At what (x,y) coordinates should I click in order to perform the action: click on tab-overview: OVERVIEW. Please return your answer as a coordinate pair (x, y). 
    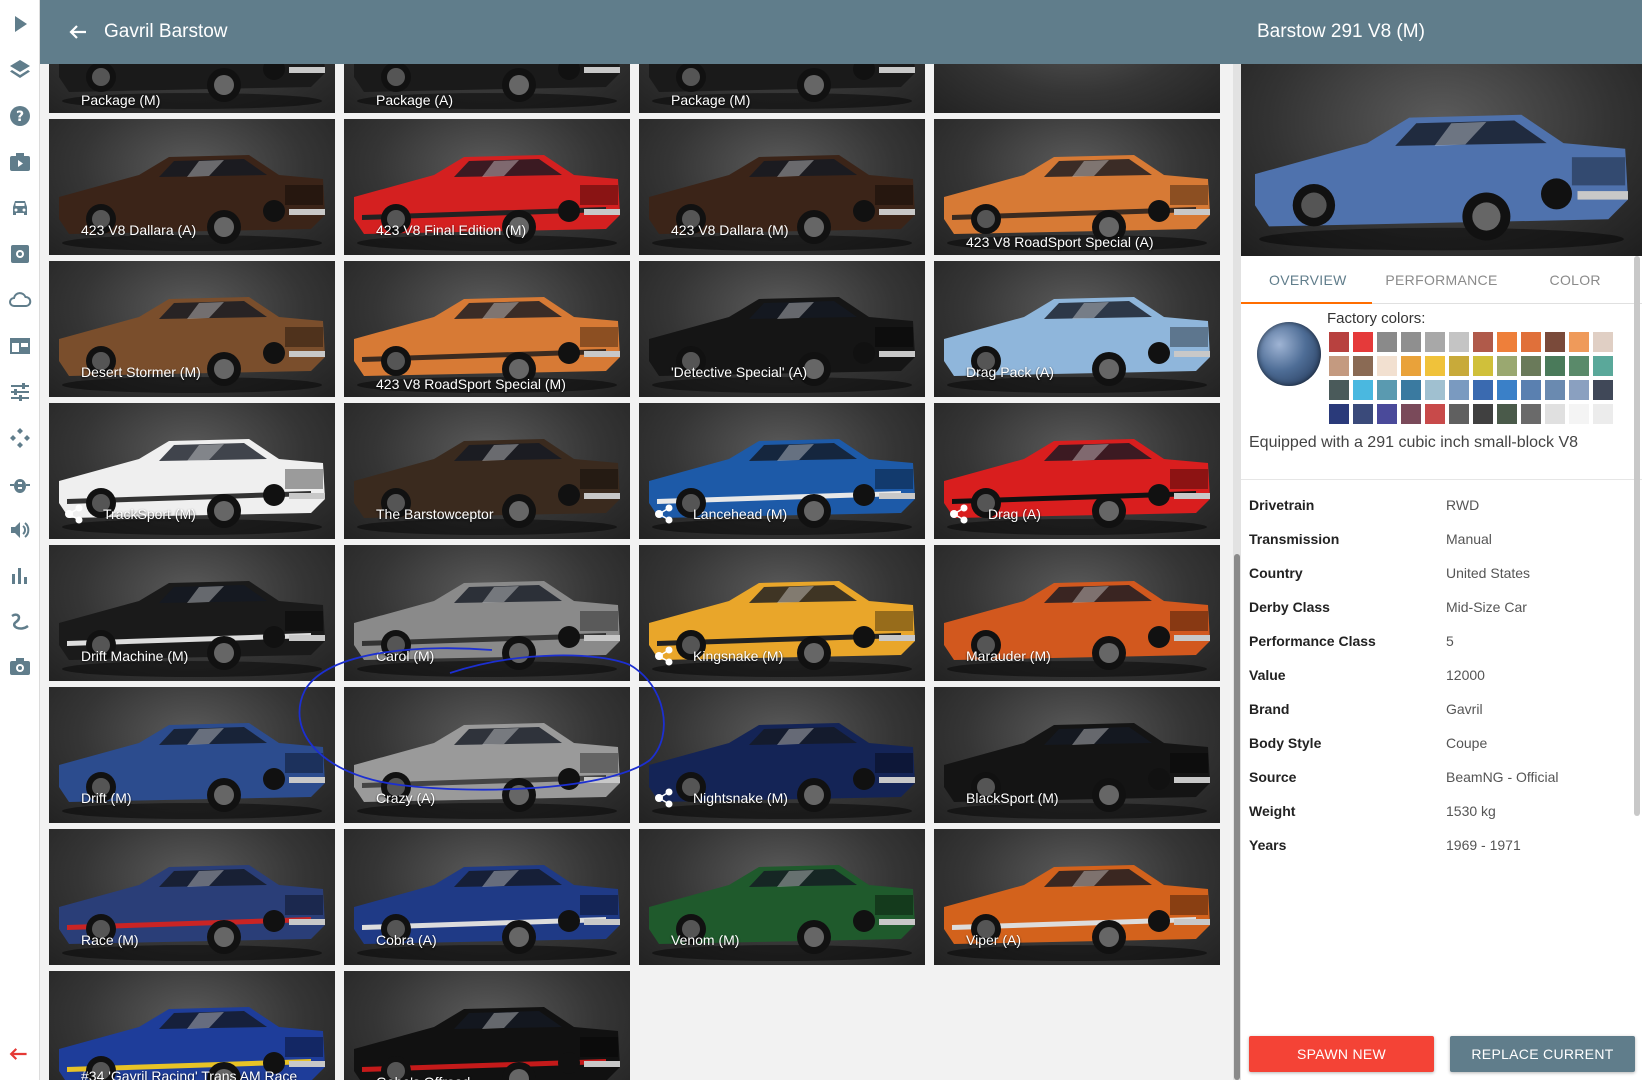
    Looking at the image, I should click on (1308, 279).